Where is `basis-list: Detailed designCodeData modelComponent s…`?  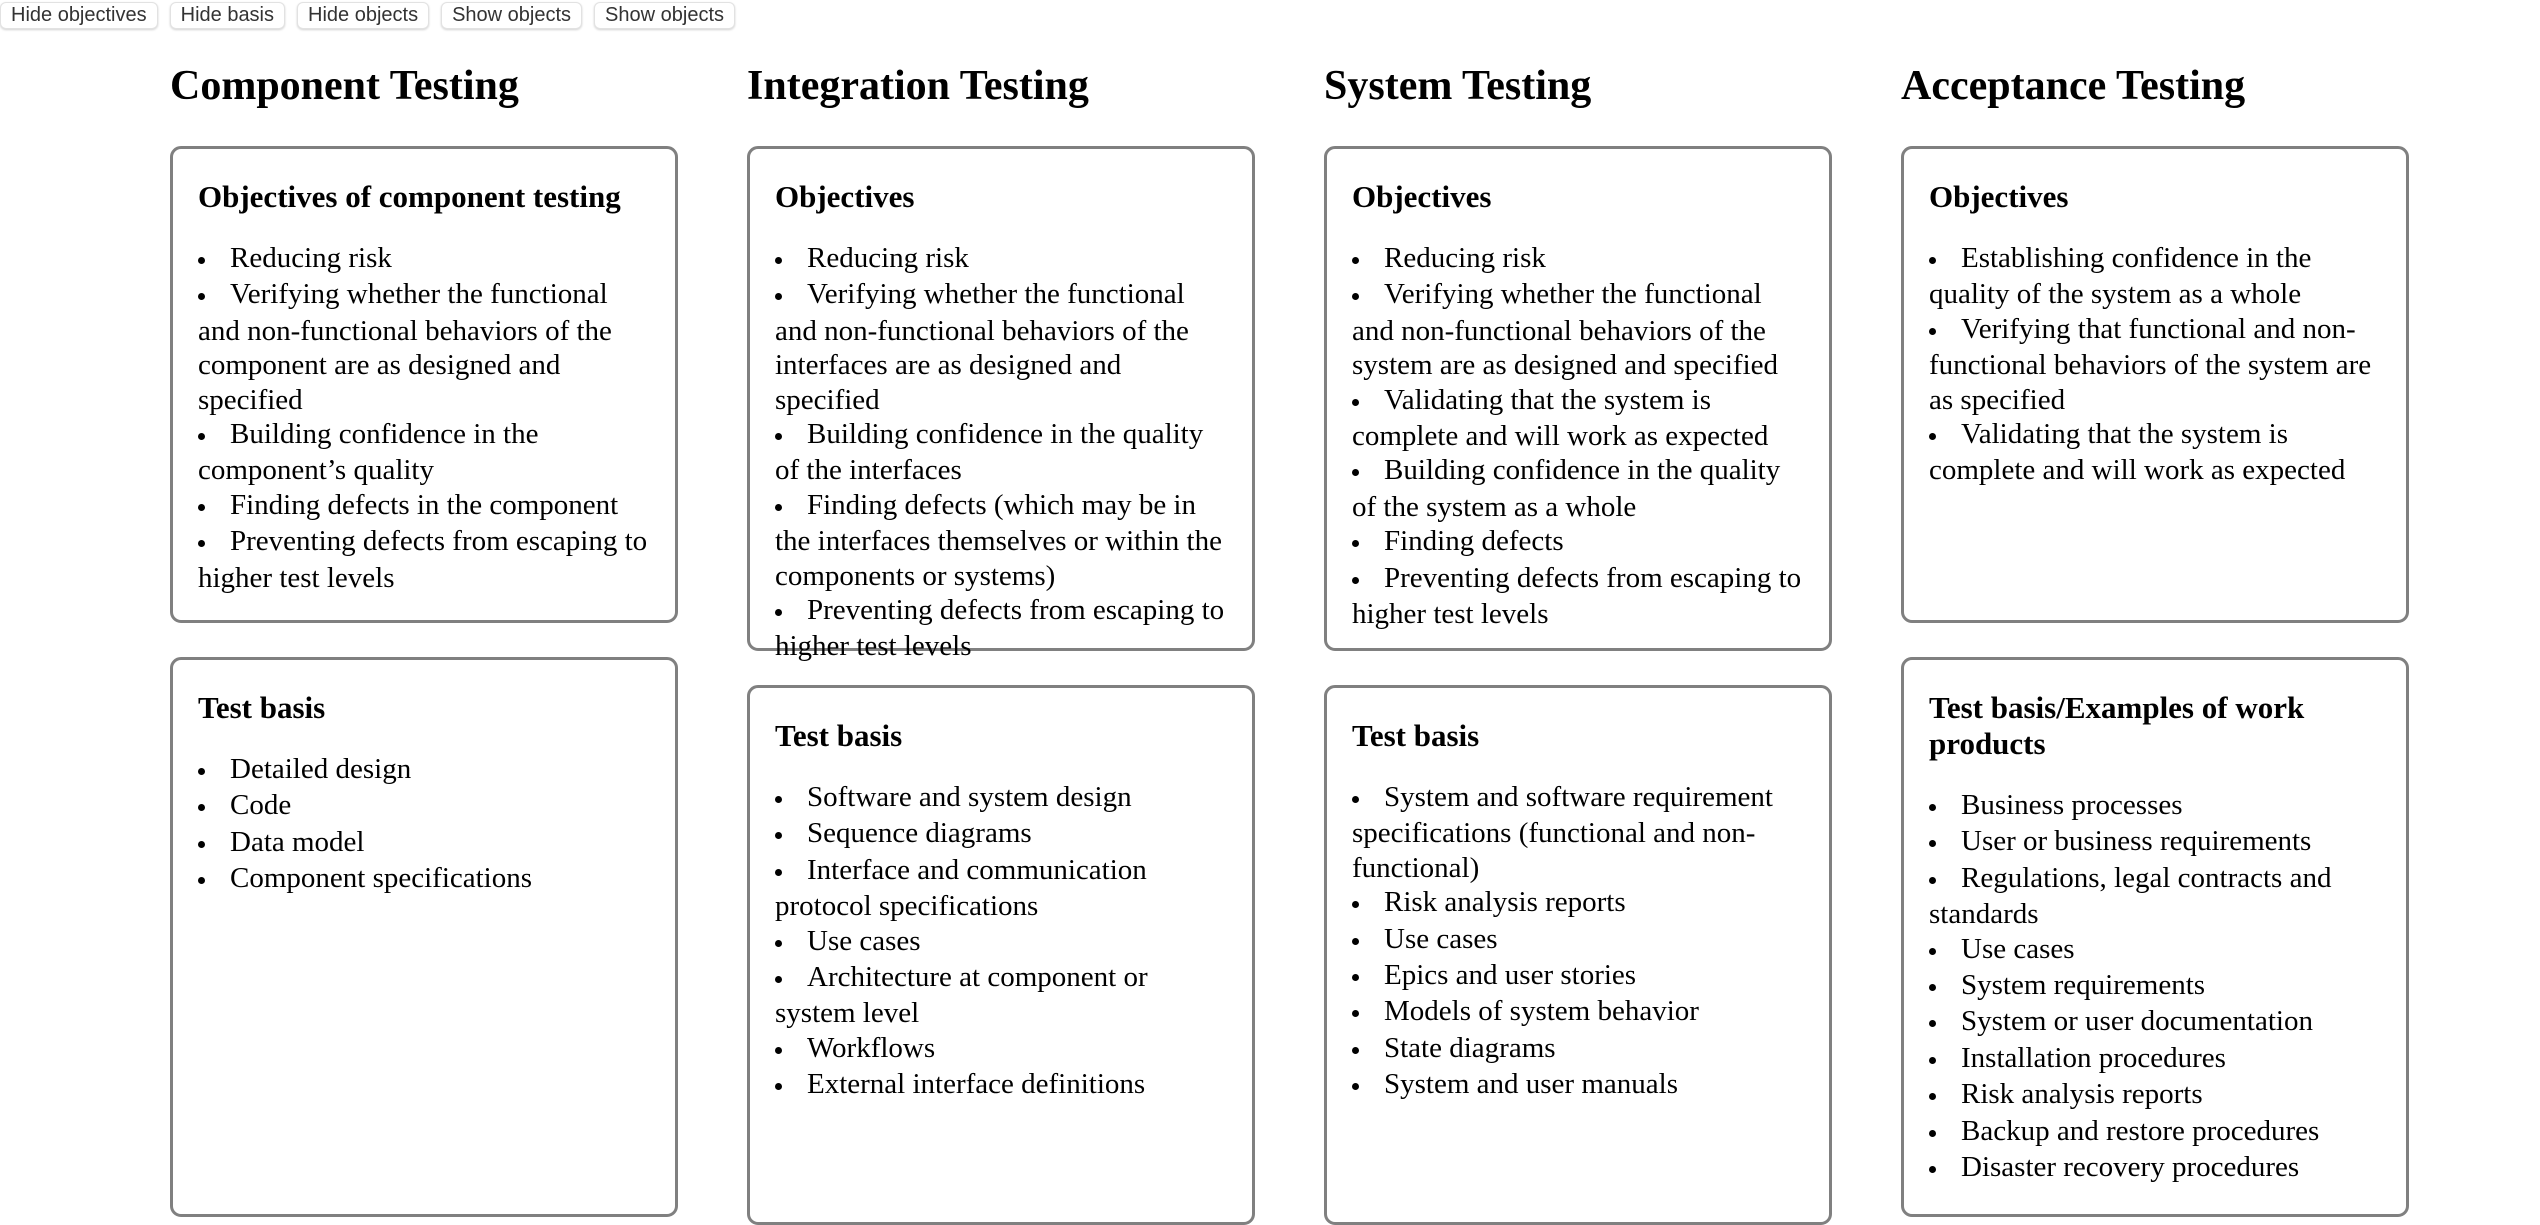
basis-list: Detailed designCodeData modelComponent s… is located at coordinates (424, 825).